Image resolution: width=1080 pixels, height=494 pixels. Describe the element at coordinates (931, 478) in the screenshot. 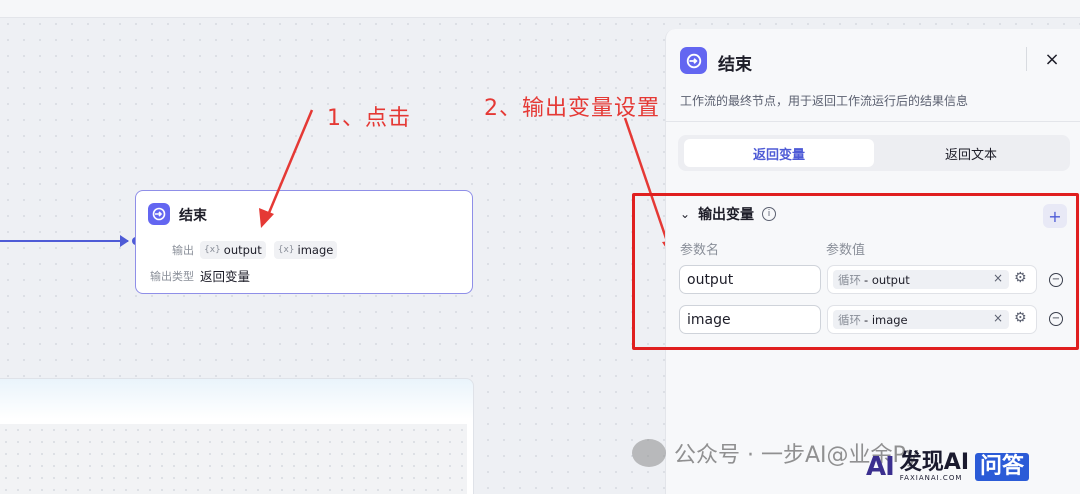

I see `brand-url: FAXIANAI.COM` at that location.